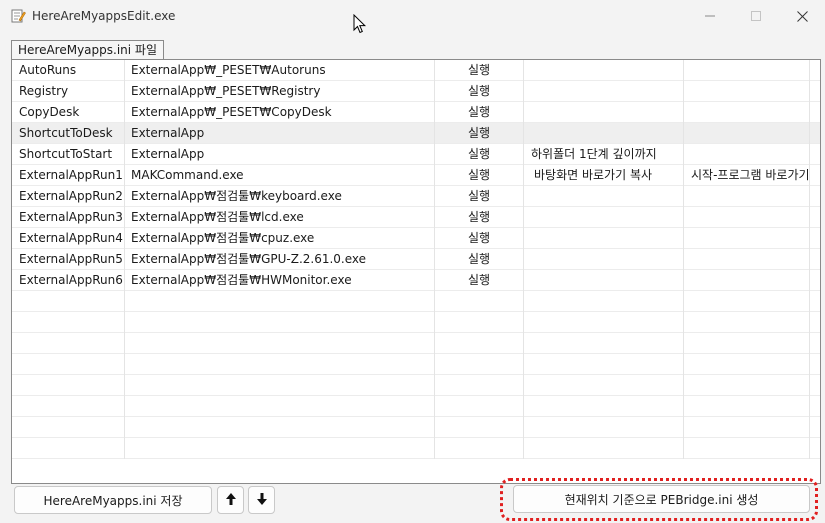  Describe the element at coordinates (661, 499) in the screenshot. I see `generate-pebridge-ini-button: 현재위치 기준으로 PEBridge.ini 생성` at that location.